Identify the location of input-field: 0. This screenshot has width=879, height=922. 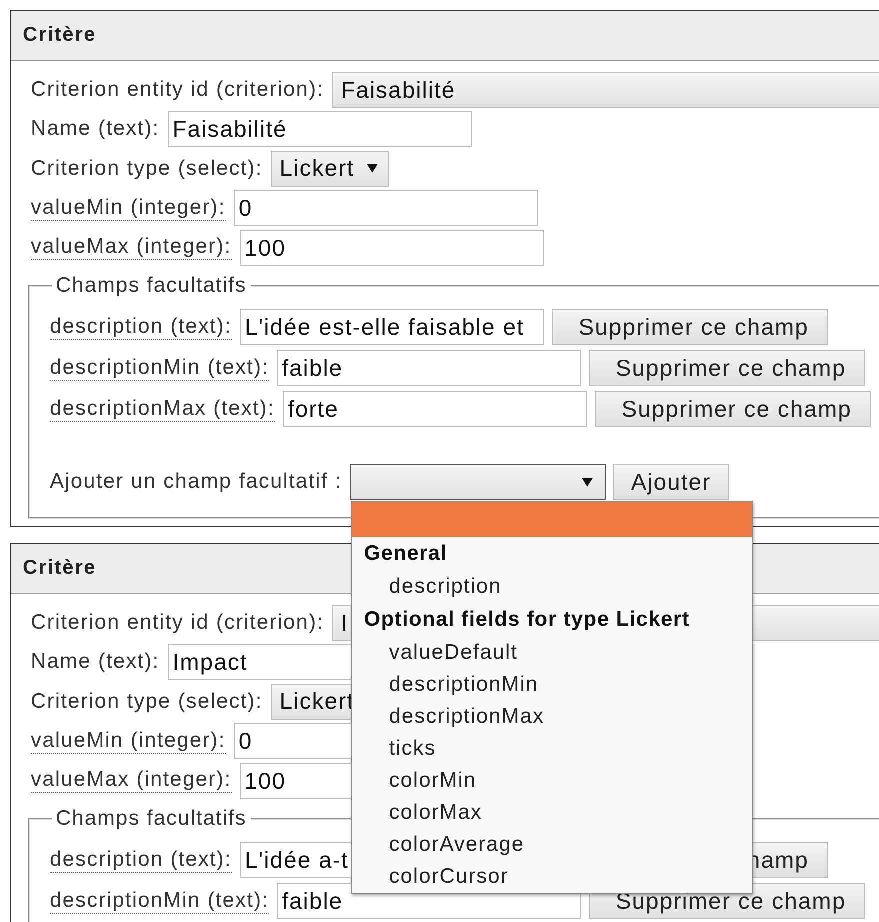
(386, 208).